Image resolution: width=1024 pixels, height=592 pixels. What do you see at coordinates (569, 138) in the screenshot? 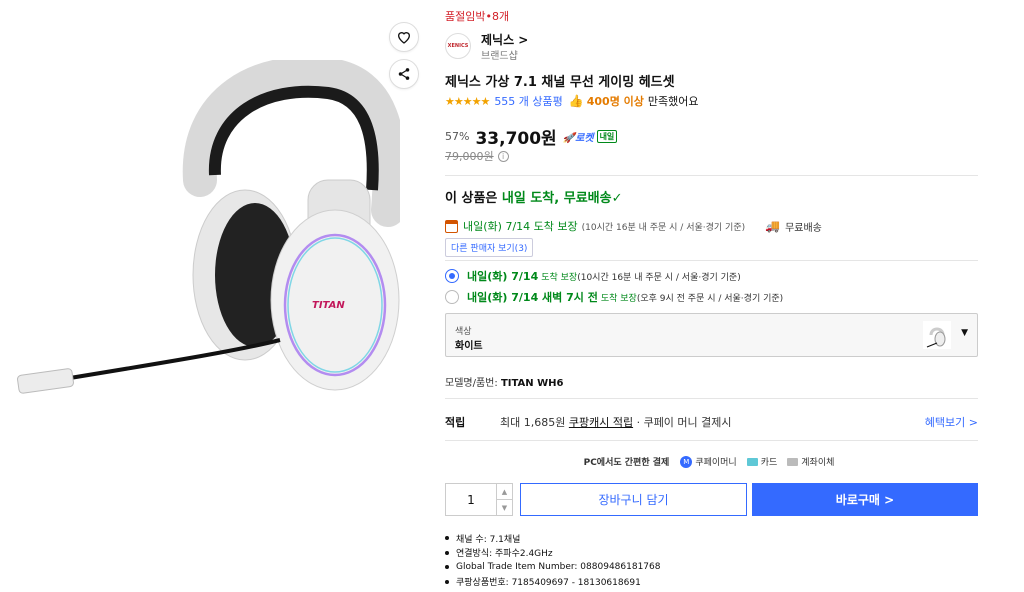
I see `rocket-icon: 🚀` at bounding box center [569, 138].